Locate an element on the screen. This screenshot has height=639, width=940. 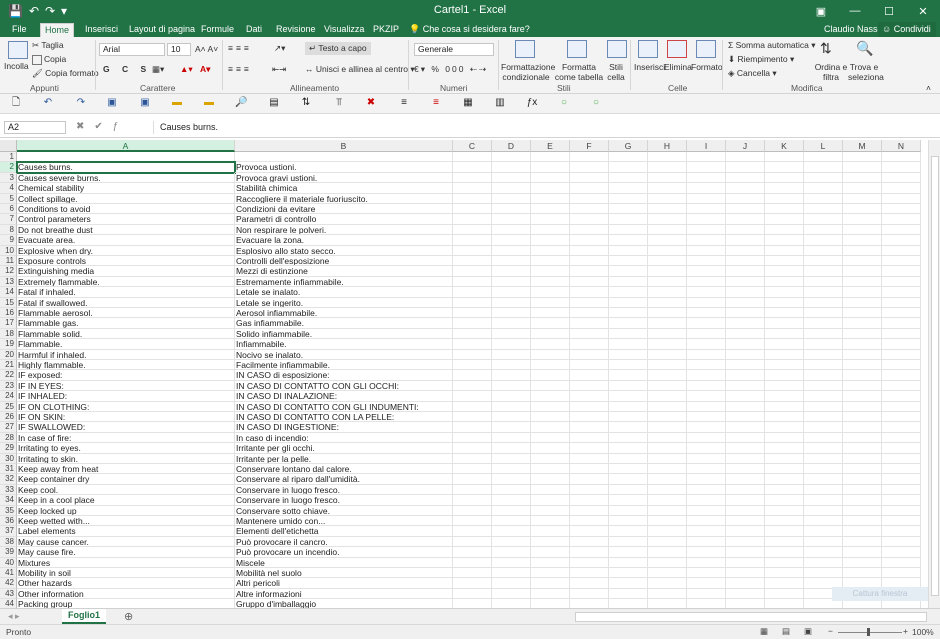
cell-a13: Extremely flammable. is located at coordinates (126, 282).